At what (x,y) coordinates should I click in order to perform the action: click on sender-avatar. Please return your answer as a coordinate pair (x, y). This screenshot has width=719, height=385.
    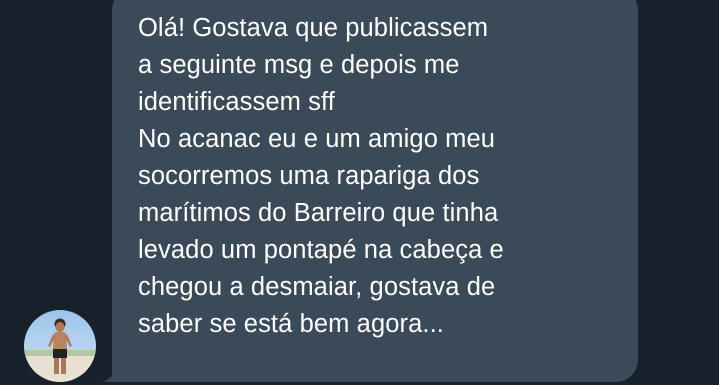
    Looking at the image, I should click on (60, 346).